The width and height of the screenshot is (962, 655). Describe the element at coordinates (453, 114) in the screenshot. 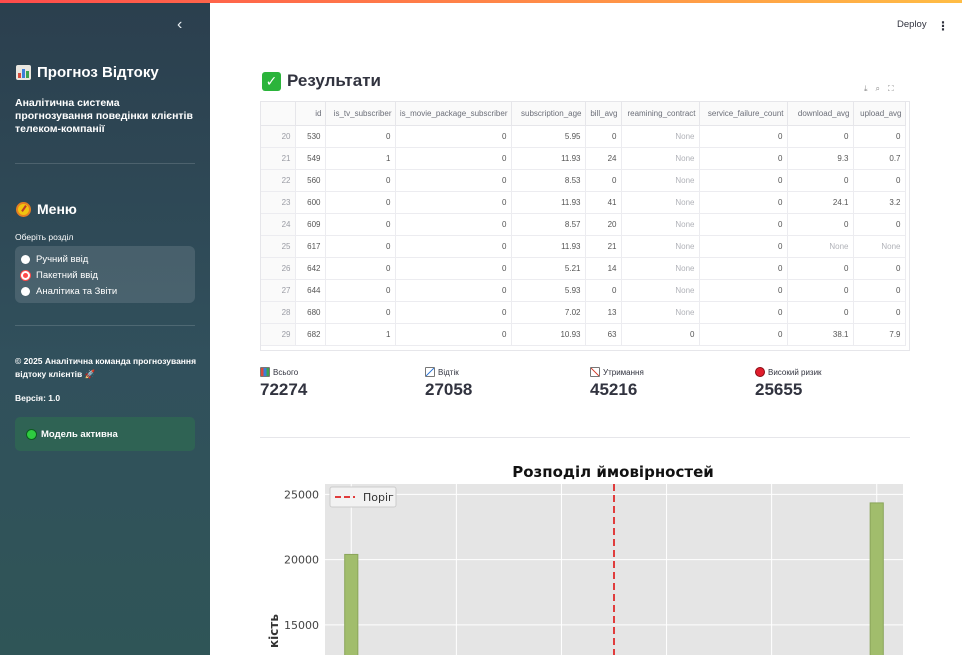

I see `column-header: is_movie_package_subscriber` at that location.